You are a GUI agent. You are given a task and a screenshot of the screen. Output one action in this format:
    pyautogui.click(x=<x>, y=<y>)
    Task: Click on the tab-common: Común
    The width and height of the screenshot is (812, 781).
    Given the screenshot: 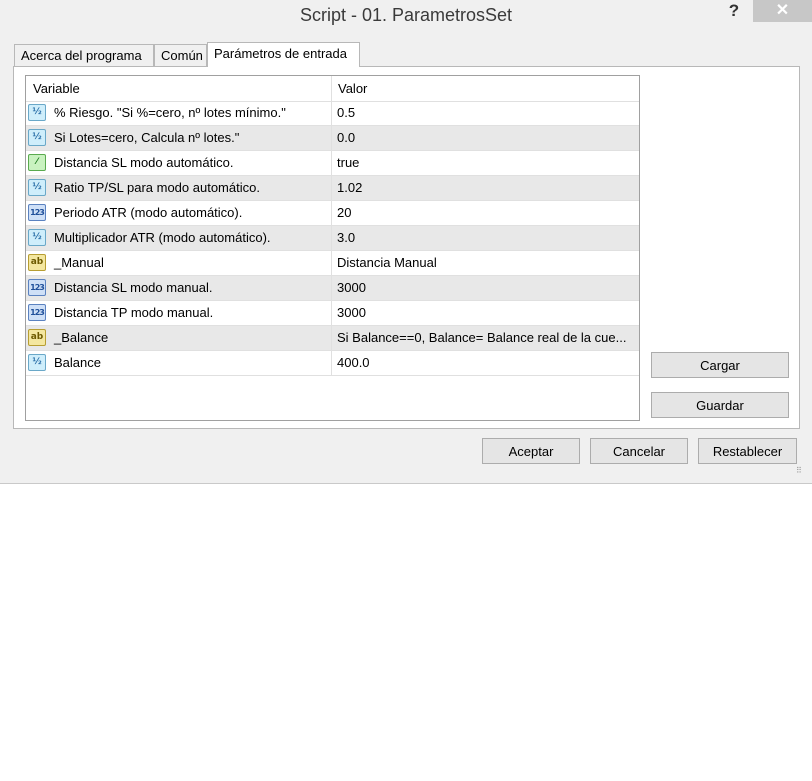 What is the action you would take?
    pyautogui.click(x=180, y=55)
    